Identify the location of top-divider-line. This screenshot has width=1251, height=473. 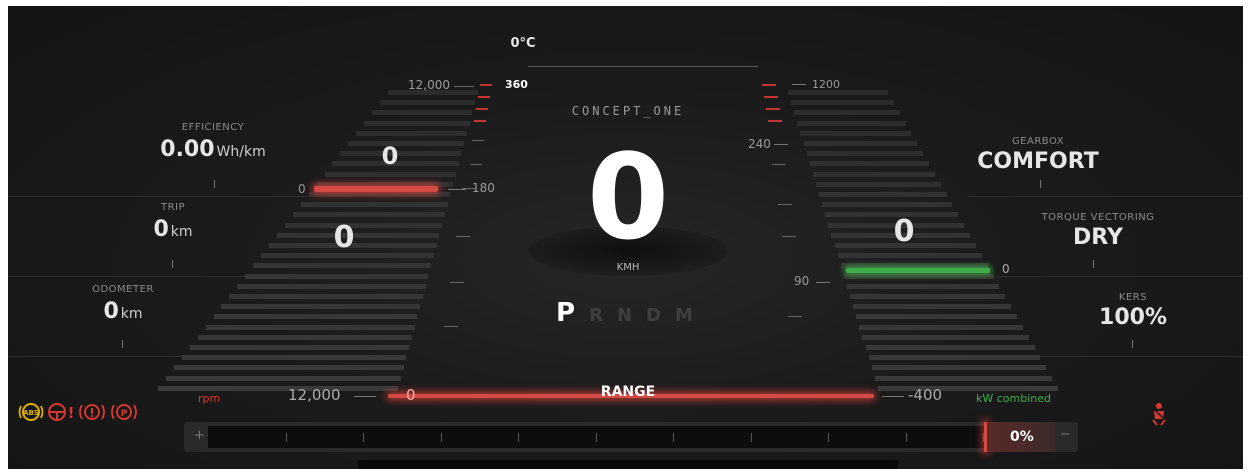
(643, 66).